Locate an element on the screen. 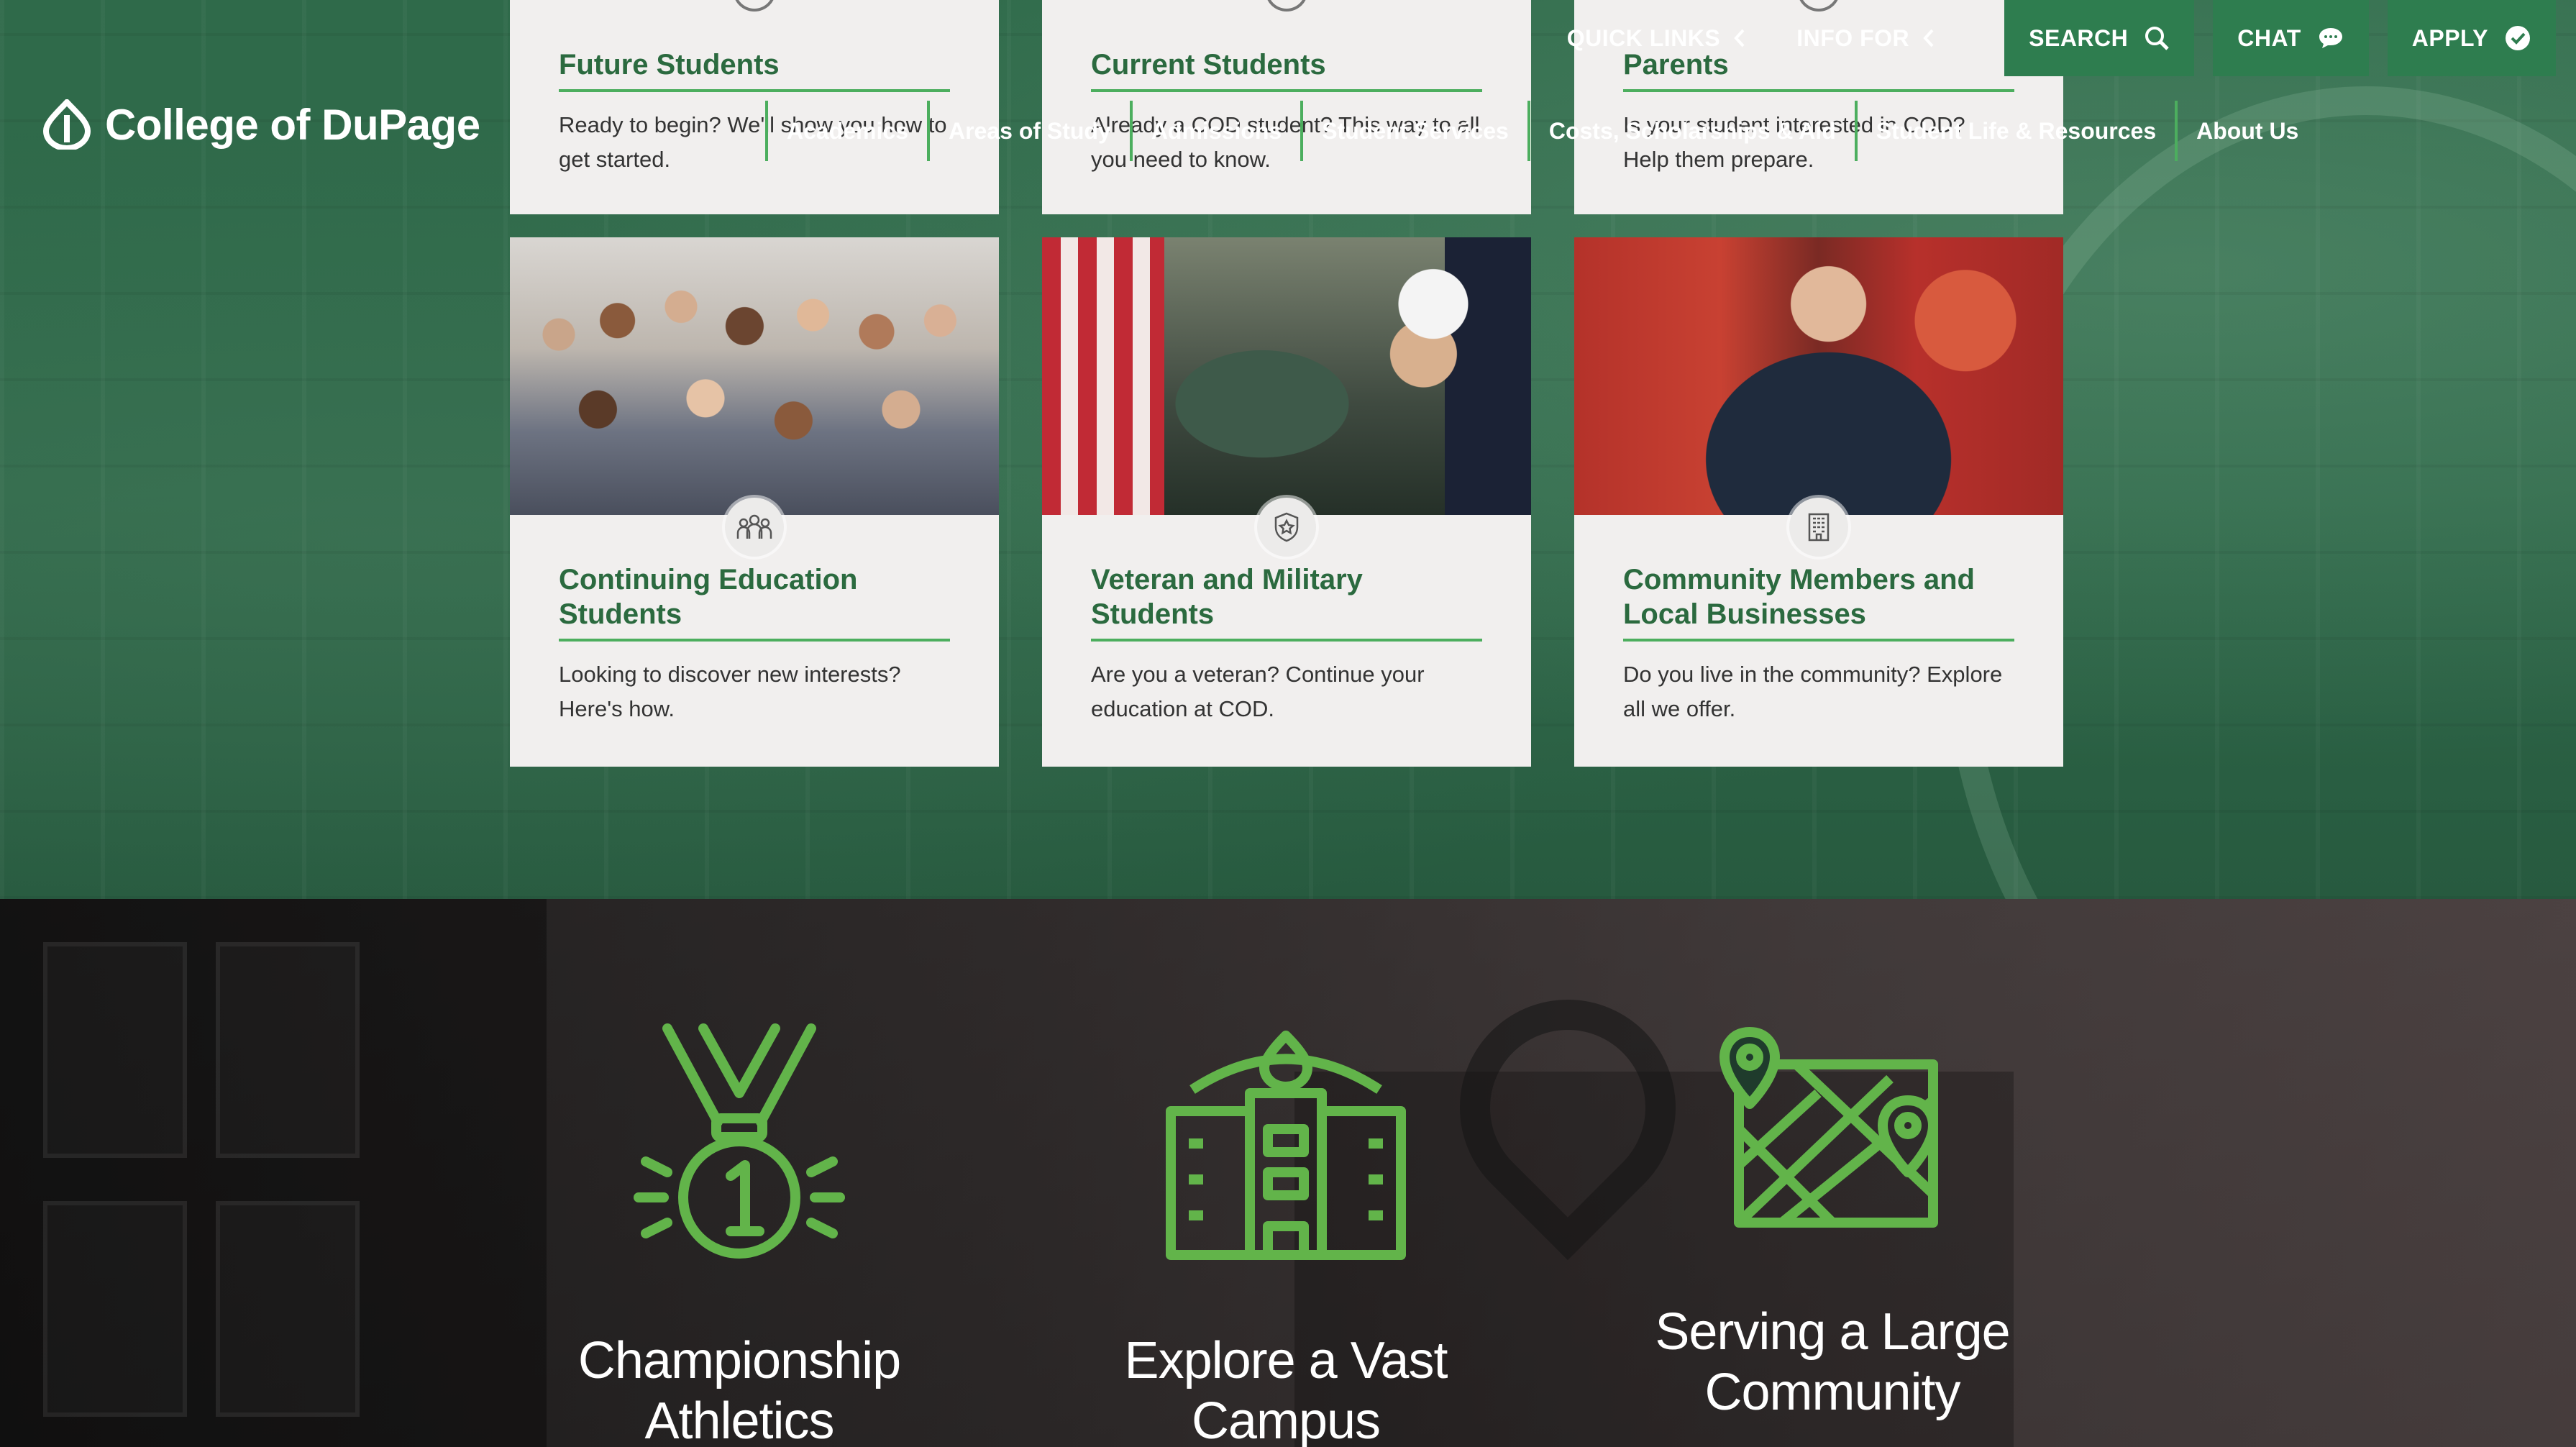 The height and width of the screenshot is (1447, 2576). stat-large-community: Serving a Large Community is located at coordinates (1832, 1222).